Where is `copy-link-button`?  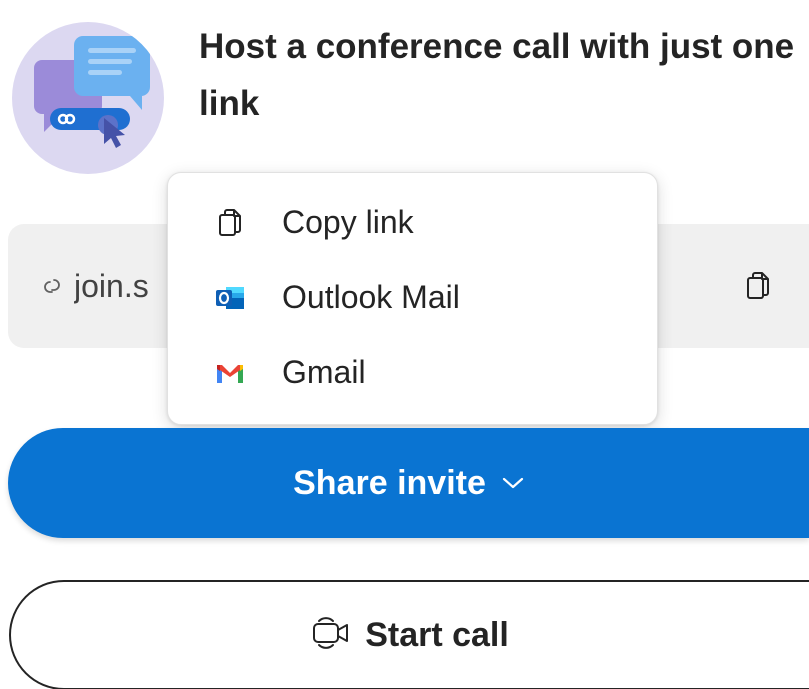 copy-link-button is located at coordinates (758, 288).